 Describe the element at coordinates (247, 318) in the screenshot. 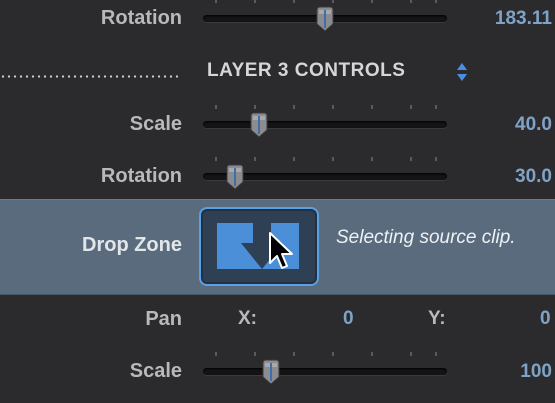

I see `pan-x-label: X:` at that location.